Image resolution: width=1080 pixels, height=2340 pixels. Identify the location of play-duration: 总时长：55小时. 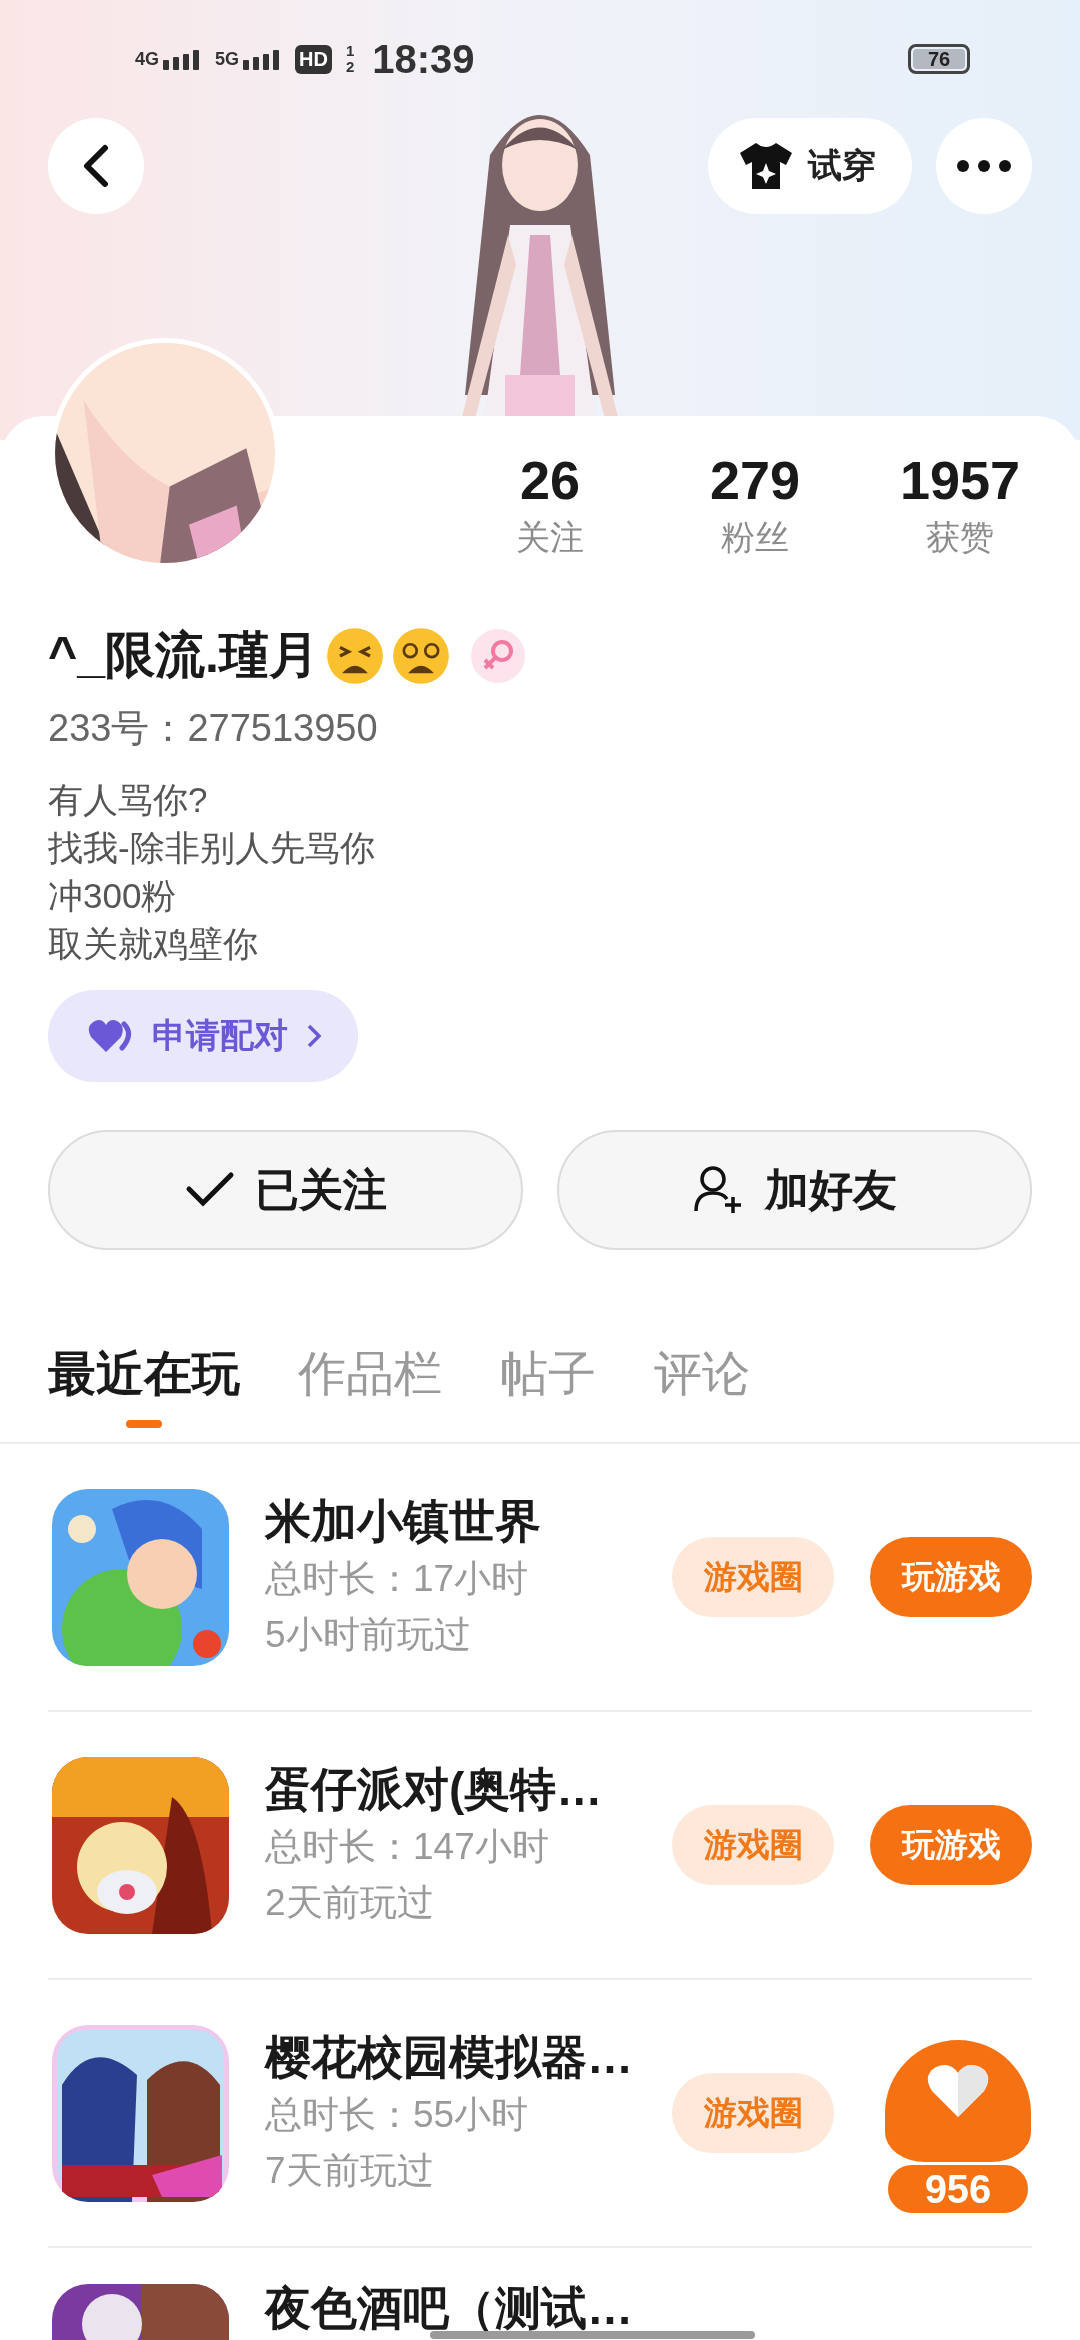
(397, 2115).